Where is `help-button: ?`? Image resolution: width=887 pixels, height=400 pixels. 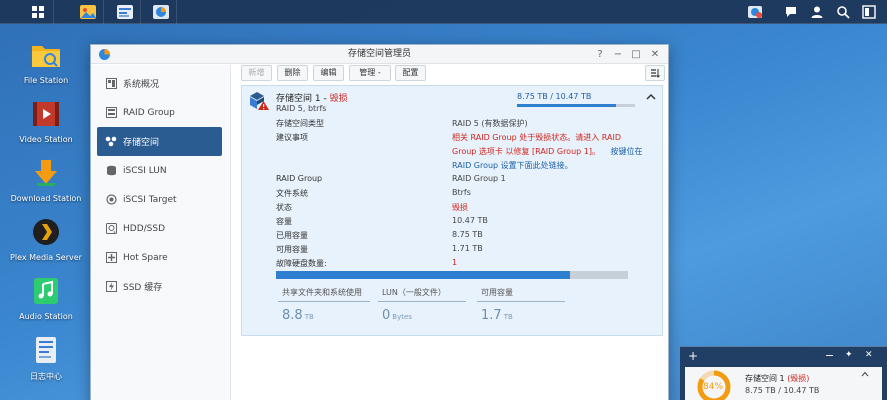
help-button: ? is located at coordinates (600, 54).